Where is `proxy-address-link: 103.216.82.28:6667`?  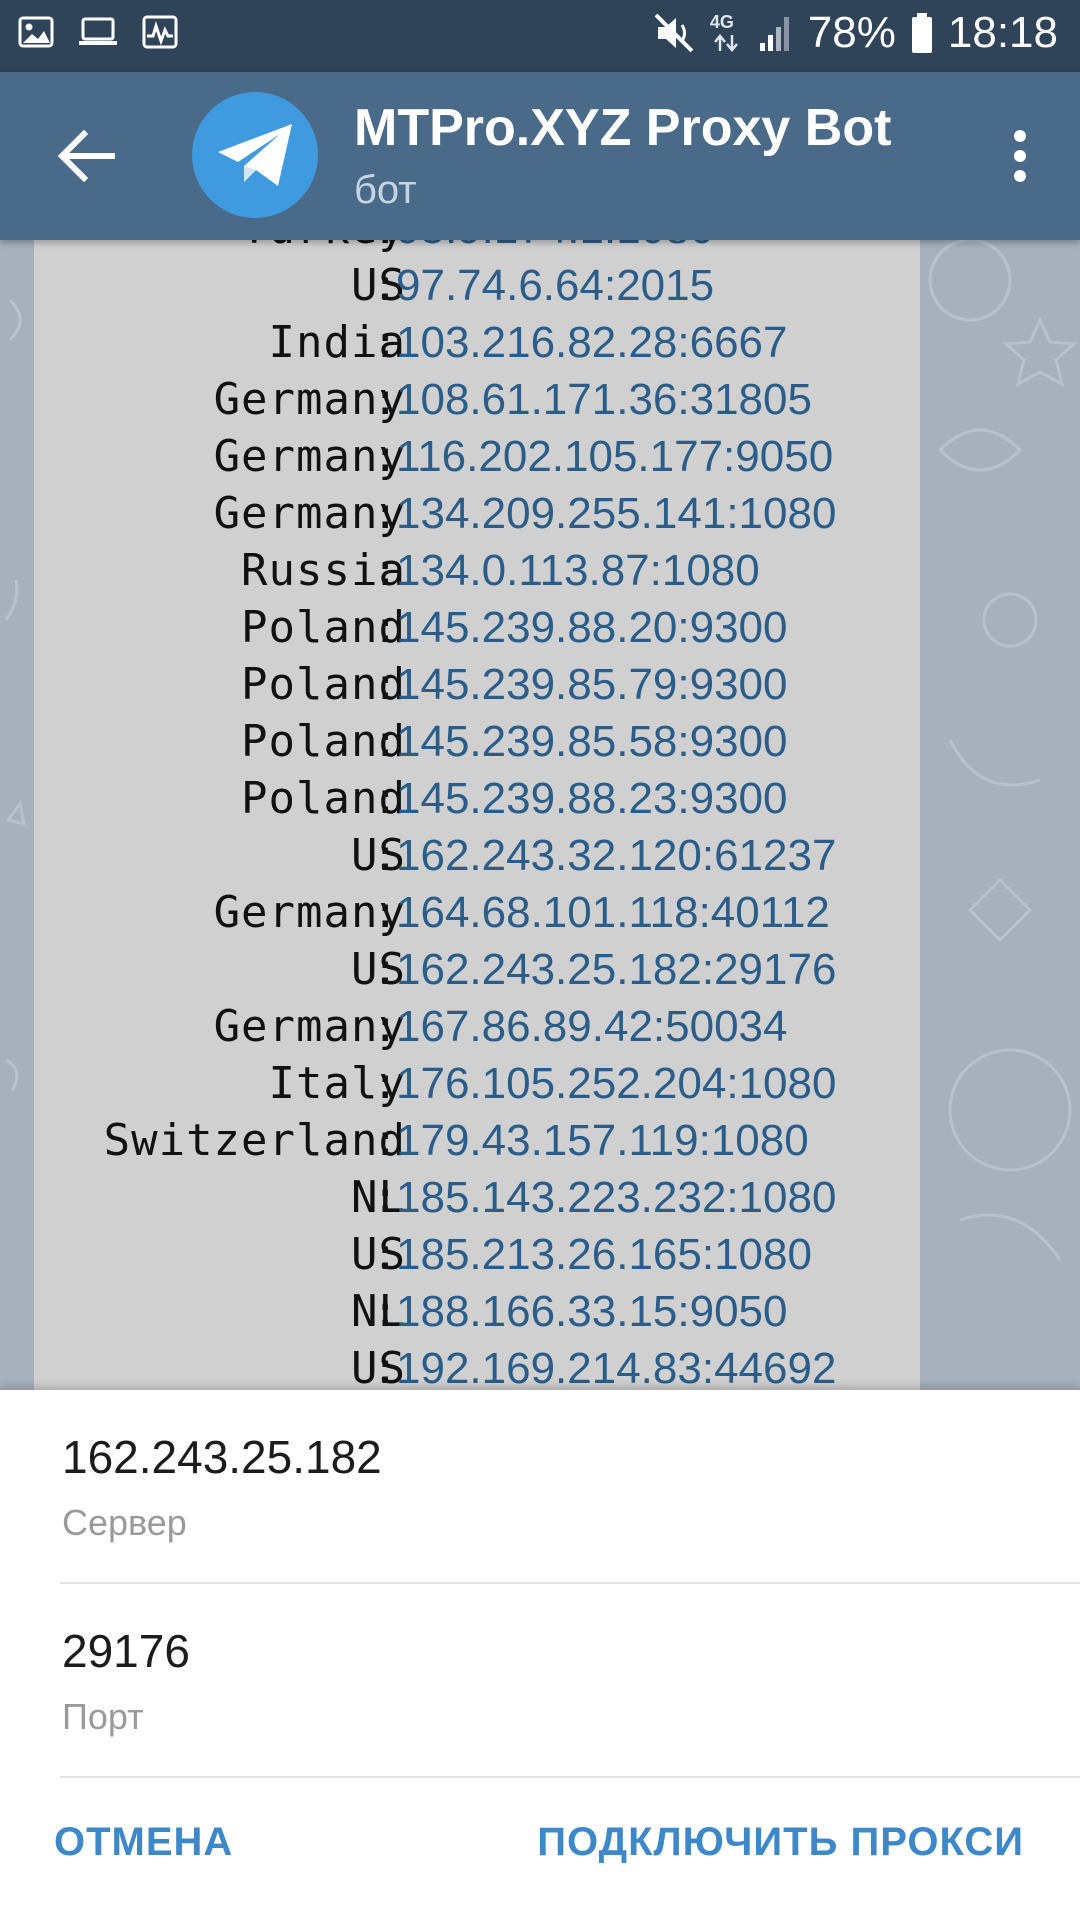
proxy-address-link: 103.216.82.28:6667 is located at coordinates (592, 342).